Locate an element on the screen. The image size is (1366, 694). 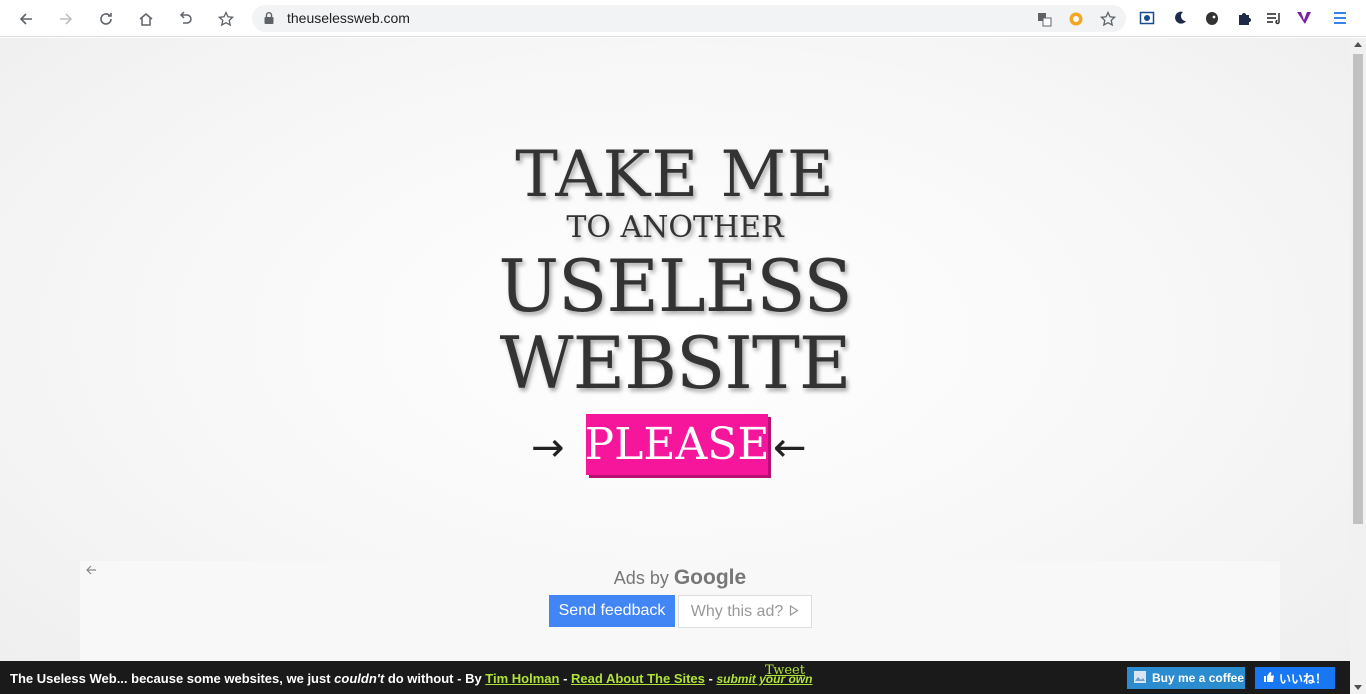
adchoices-icon is located at coordinates (794, 611).